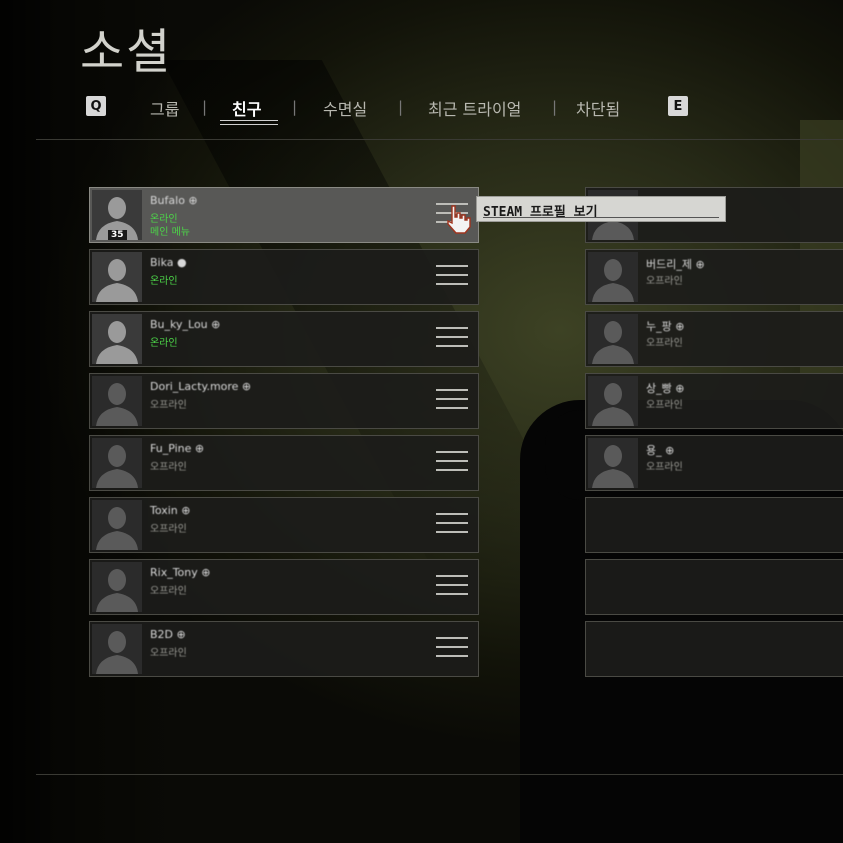 The height and width of the screenshot is (843, 843). I want to click on friend-card: B2D ⊕ 오프라인, so click(284, 649).